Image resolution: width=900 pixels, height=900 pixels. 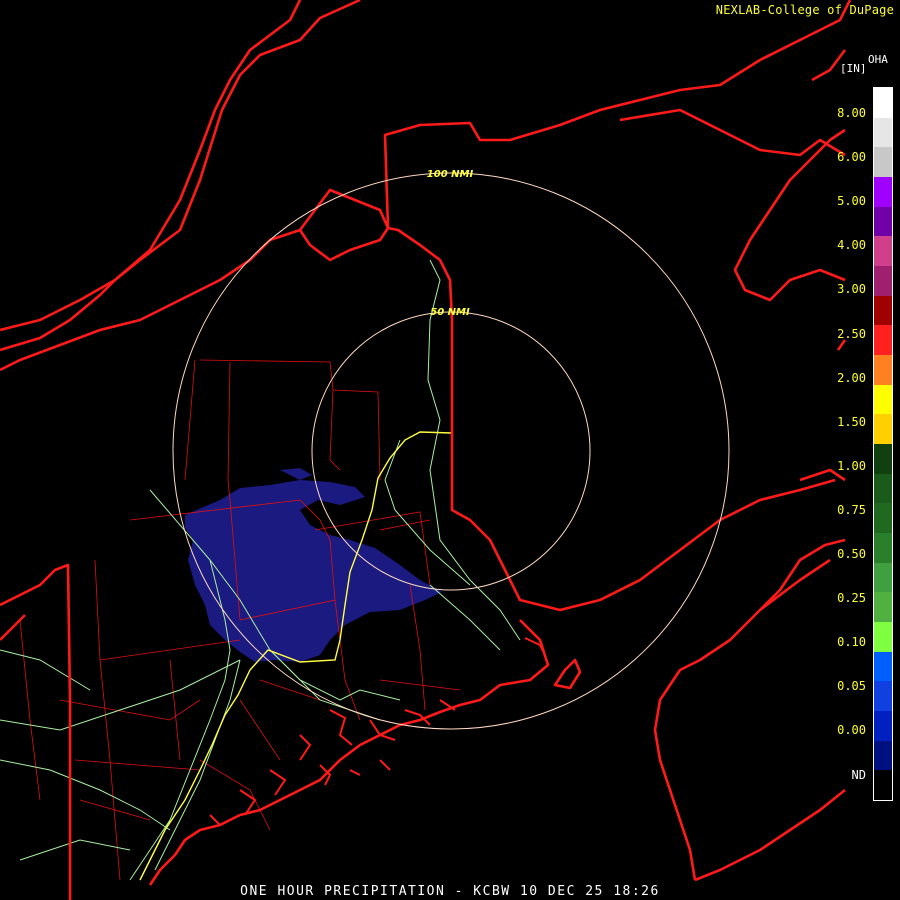 What do you see at coordinates (851, 201) in the screenshot?
I see `scale-label: 5.00` at bounding box center [851, 201].